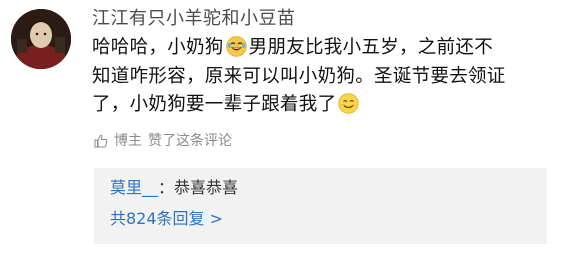 The width and height of the screenshot is (577, 264). Describe the element at coordinates (236, 46) in the screenshot. I see `laughing-tears-emoji-icon` at that location.